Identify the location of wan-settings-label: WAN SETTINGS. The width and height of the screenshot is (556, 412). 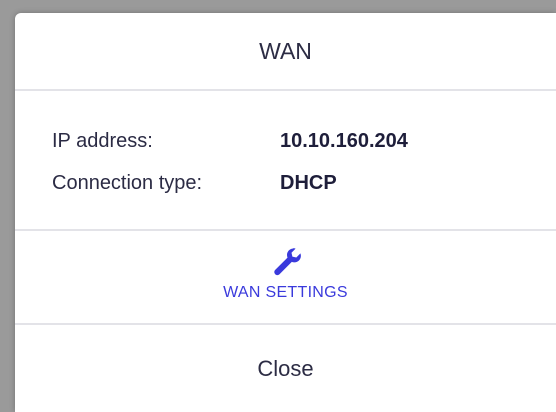
(285, 292).